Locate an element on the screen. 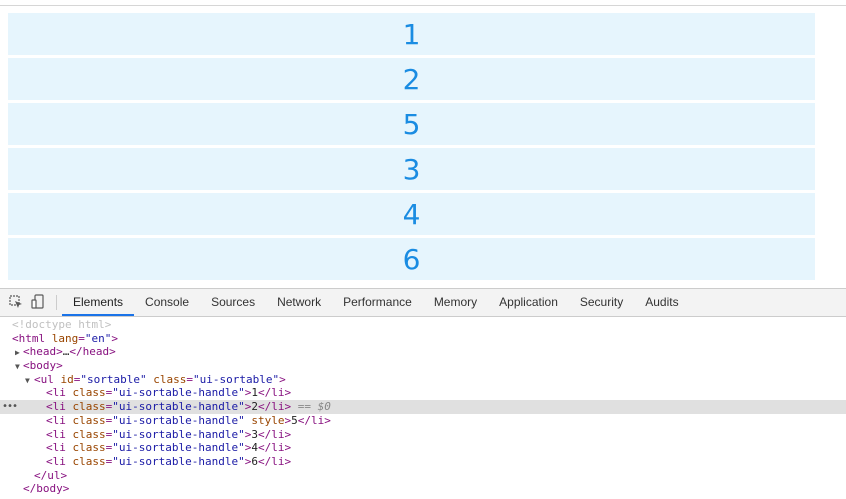 Image resolution: width=846 pixels, height=499 pixels. tab-performance: Performance is located at coordinates (377, 302).